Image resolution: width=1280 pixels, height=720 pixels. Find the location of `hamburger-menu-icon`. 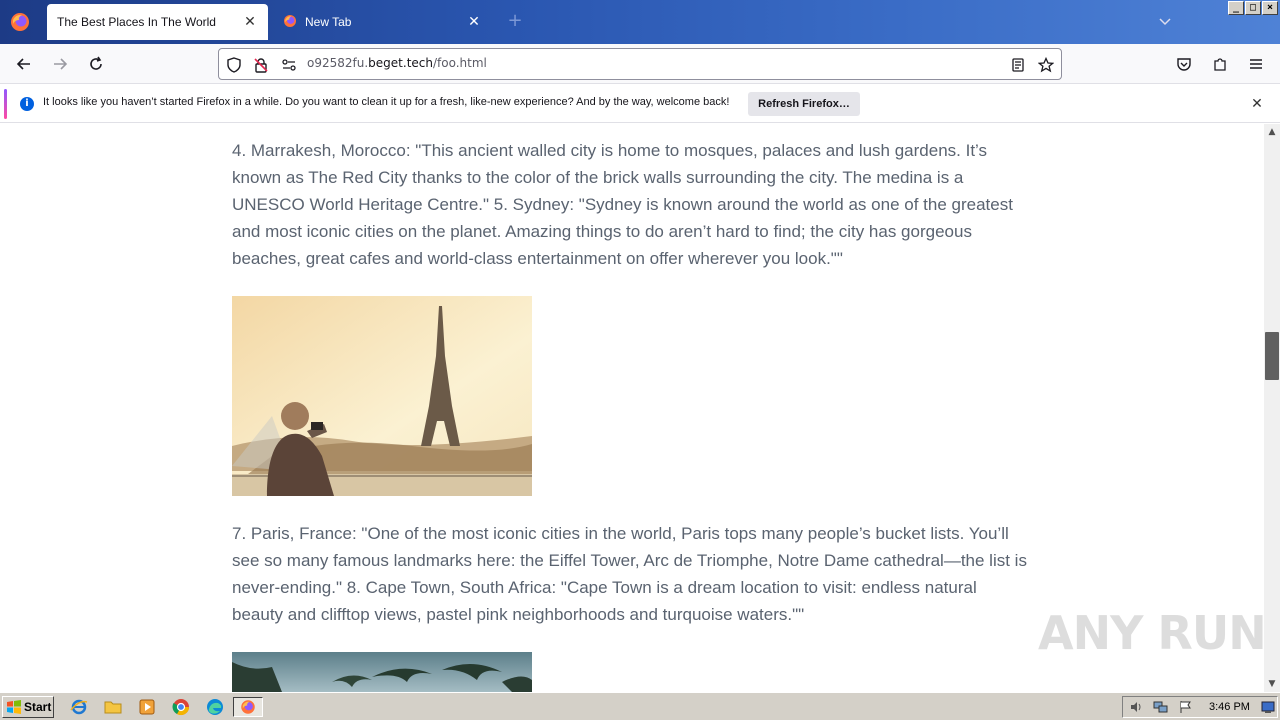

hamburger-menu-icon is located at coordinates (1256, 64).